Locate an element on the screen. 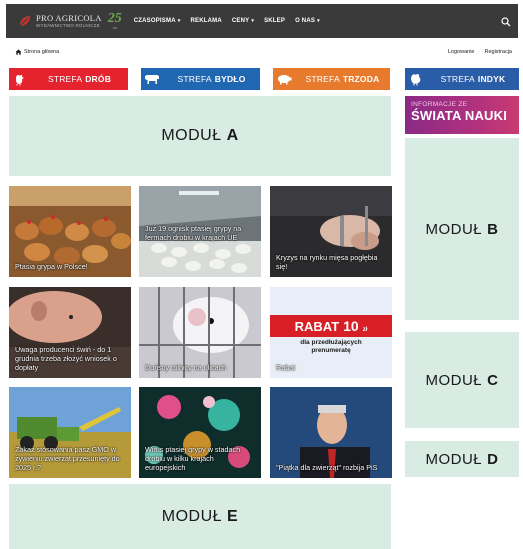 Image resolution: width=523 pixels, height=549 pixels. rabat-ad-text: dla przedłużających prenumeratę is located at coordinates (331, 347).